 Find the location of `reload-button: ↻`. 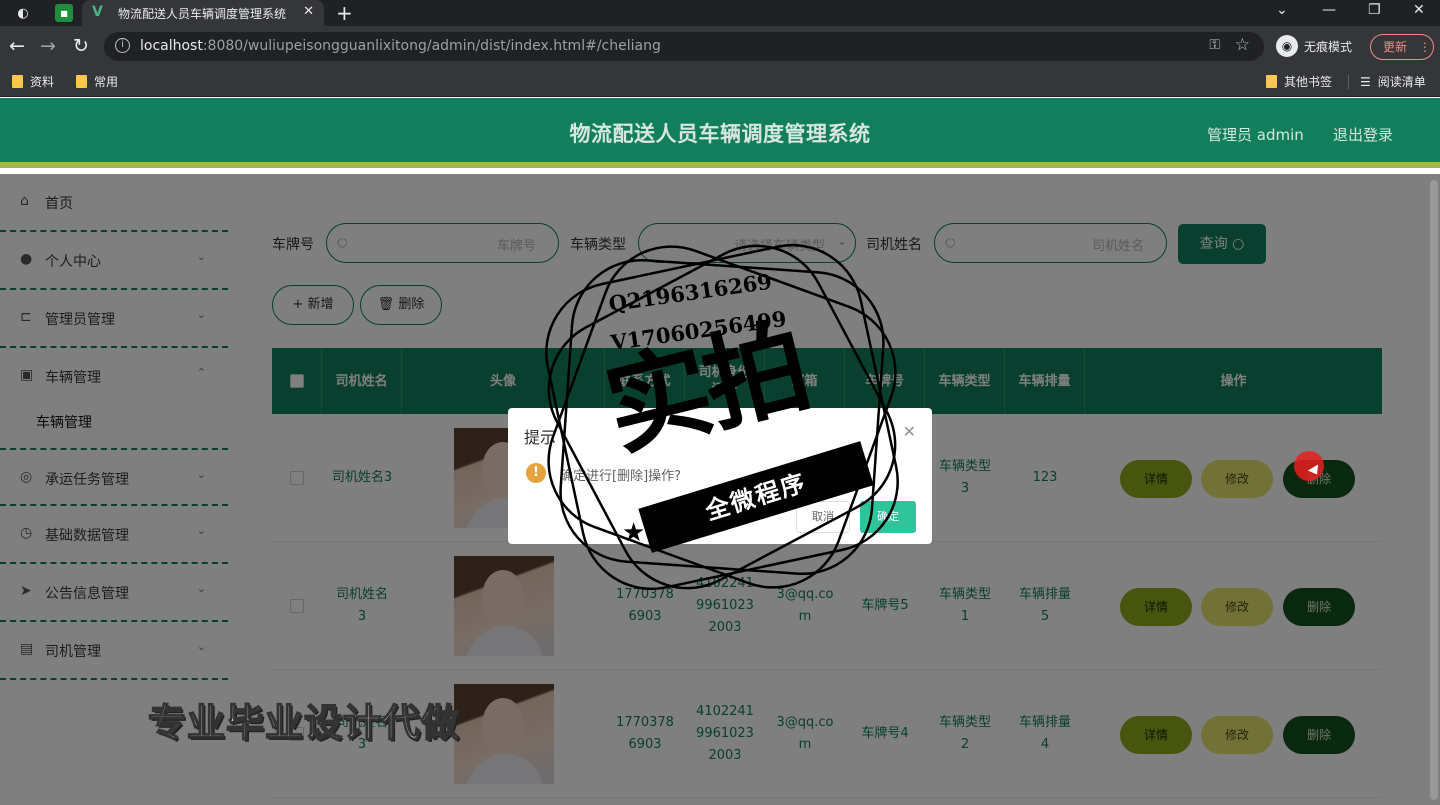

reload-button: ↻ is located at coordinates (81, 46).